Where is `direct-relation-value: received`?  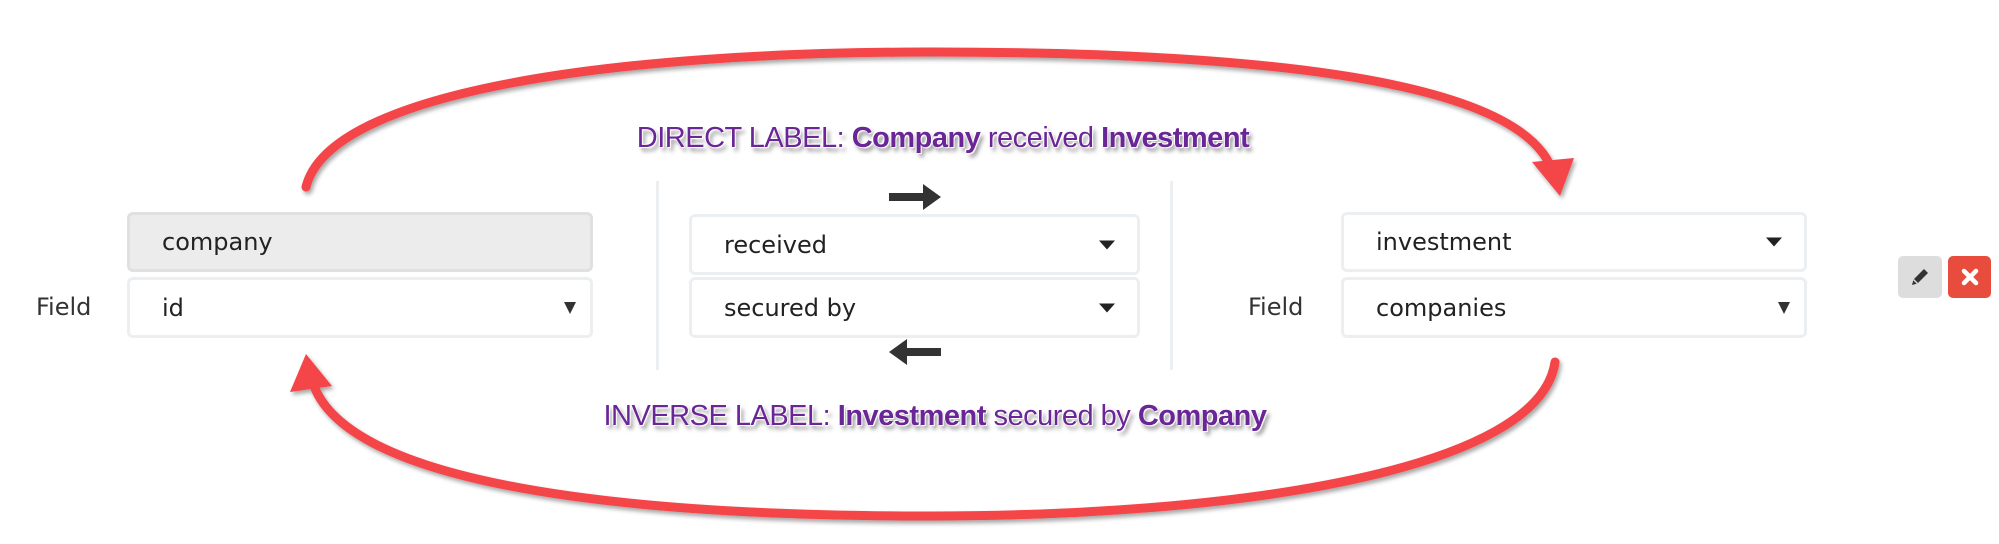
direct-relation-value: received is located at coordinates (775, 244).